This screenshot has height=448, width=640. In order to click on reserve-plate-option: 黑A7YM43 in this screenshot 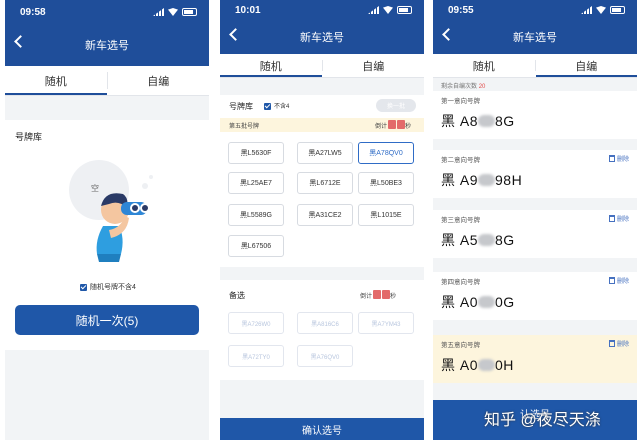, I will do `click(386, 323)`.